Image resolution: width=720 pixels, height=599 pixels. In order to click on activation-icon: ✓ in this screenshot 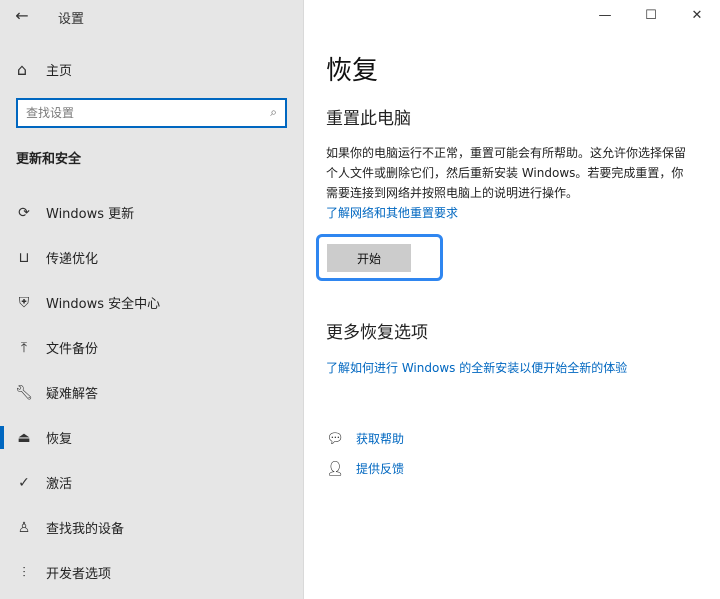, I will do `click(24, 482)`.